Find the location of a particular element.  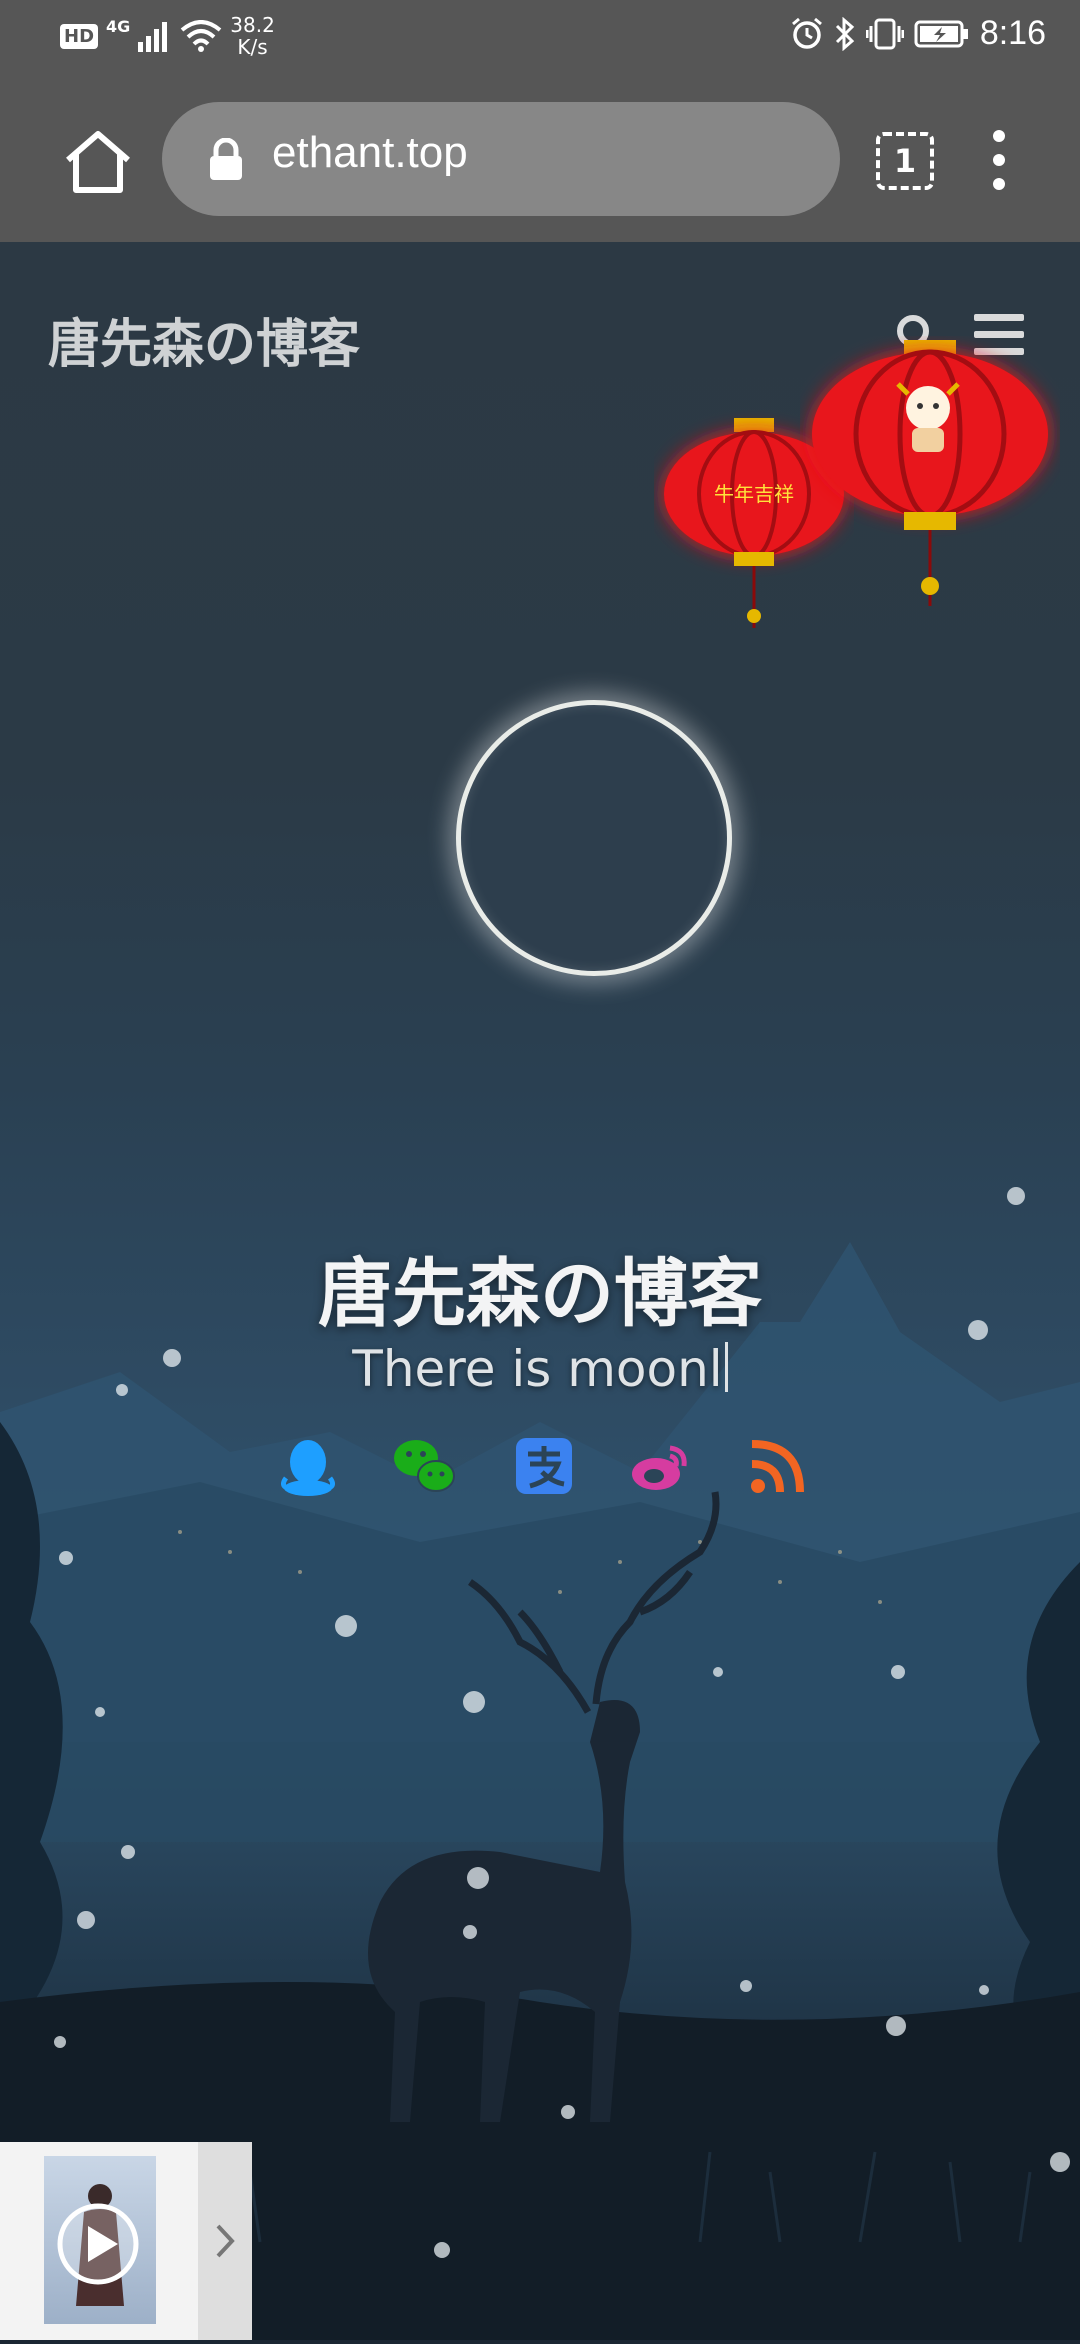

overflow-menu-button is located at coordinates (999, 161).